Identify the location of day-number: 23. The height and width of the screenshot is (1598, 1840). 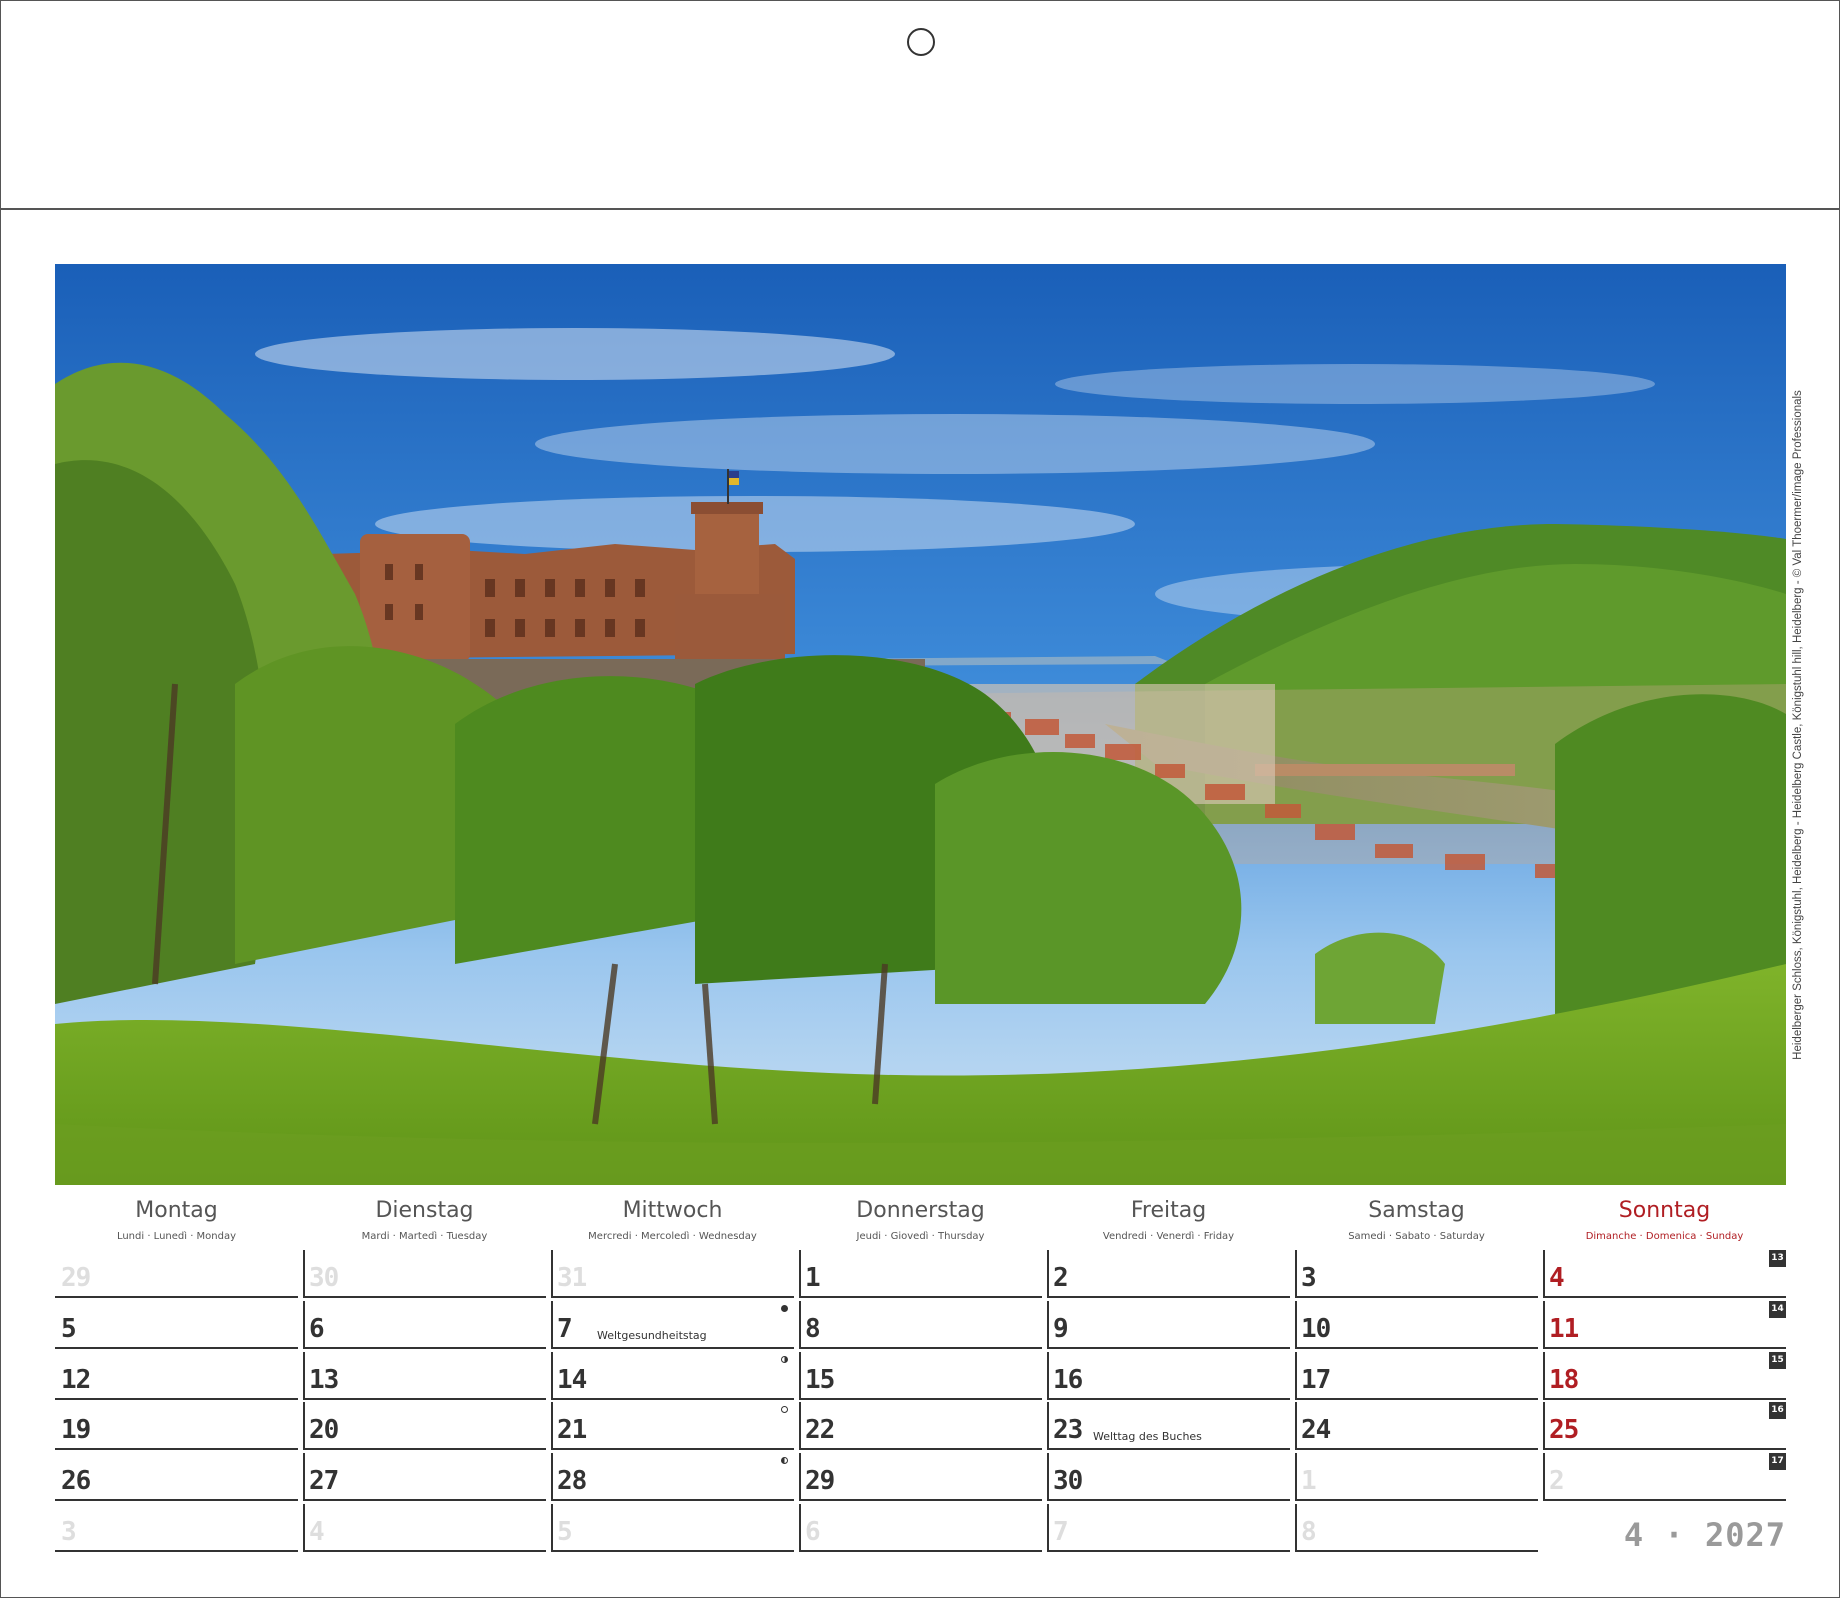
(1068, 1430).